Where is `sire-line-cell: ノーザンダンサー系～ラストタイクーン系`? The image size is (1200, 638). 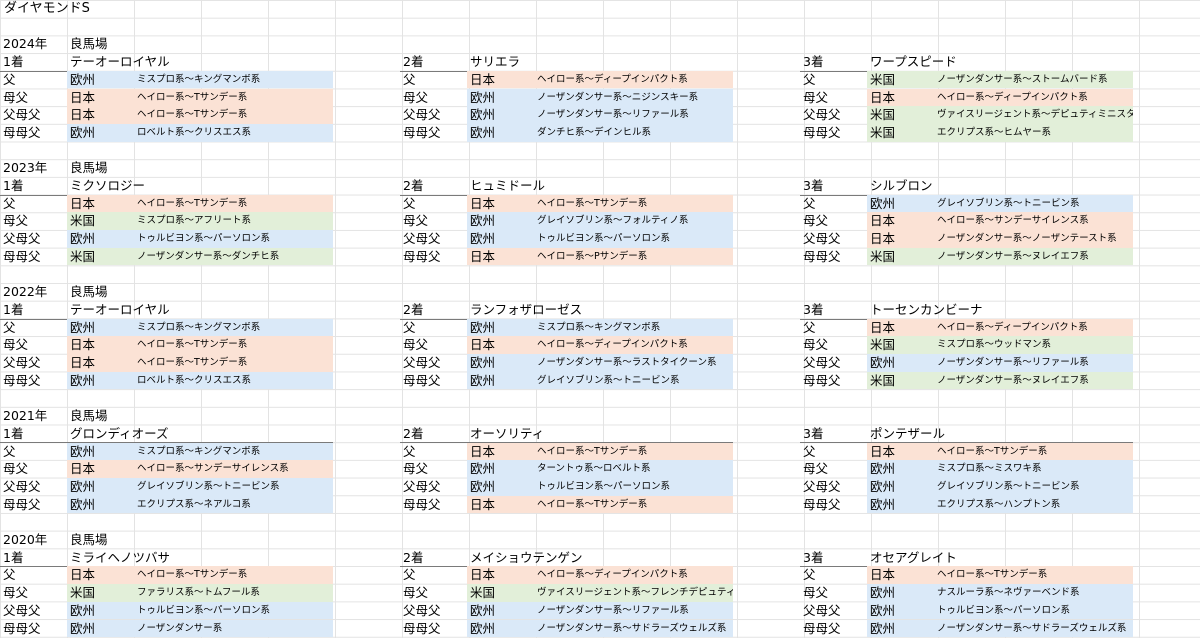
sire-line-cell: ノーザンダンサー系～ラストタイクーン系 is located at coordinates (633, 363).